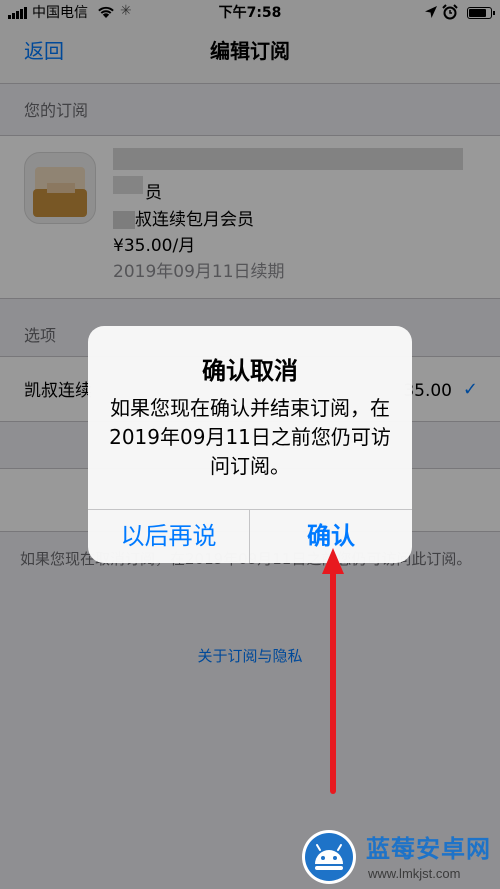  I want to click on alert-message: 如果您现在确认并结束订阅，在2019年09月11日之前您仍可访问订阅。, so click(250, 437).